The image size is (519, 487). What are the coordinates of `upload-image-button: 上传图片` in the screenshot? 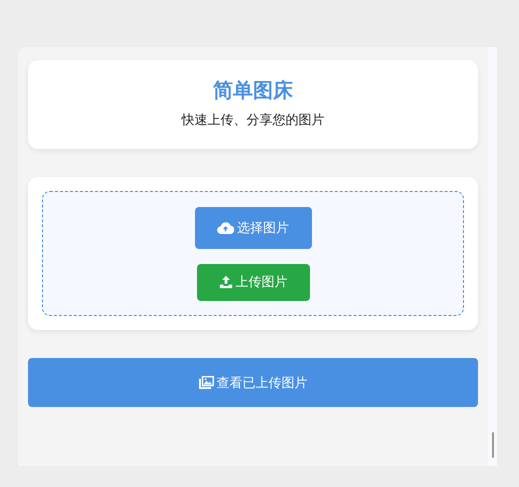 It's located at (253, 282).